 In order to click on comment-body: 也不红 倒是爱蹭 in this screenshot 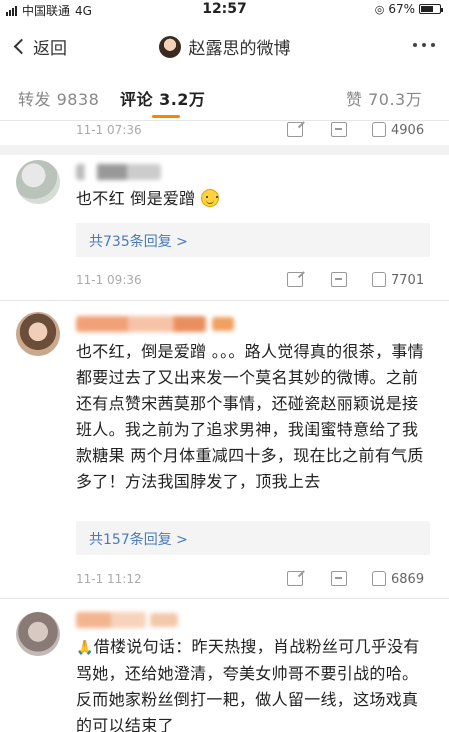, I will do `click(138, 198)`.